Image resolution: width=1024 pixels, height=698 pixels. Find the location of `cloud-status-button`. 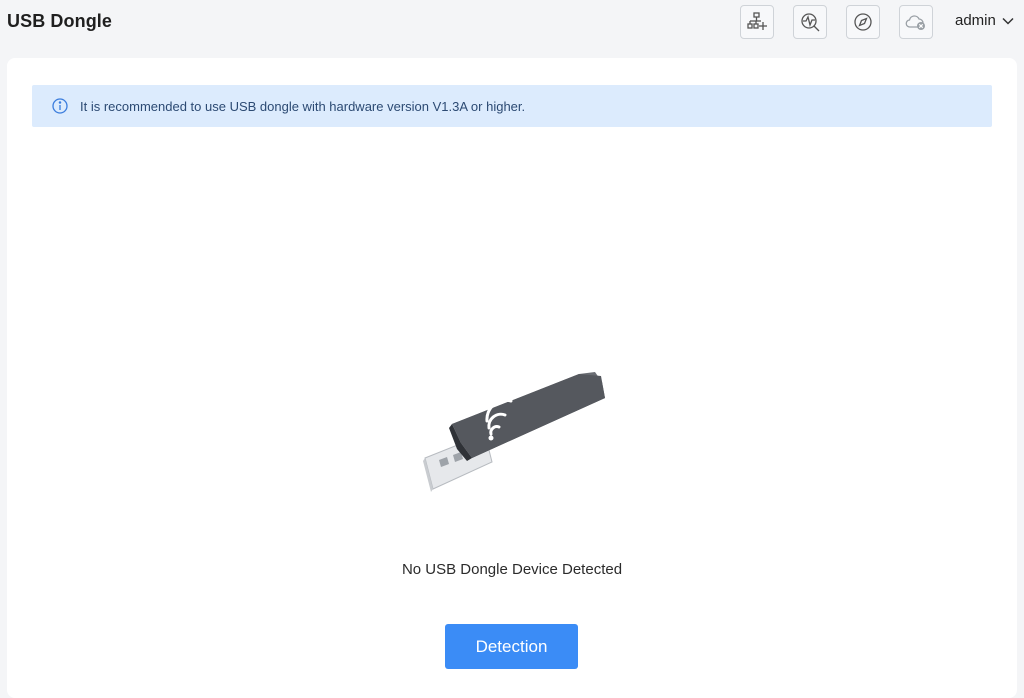

cloud-status-button is located at coordinates (916, 22).